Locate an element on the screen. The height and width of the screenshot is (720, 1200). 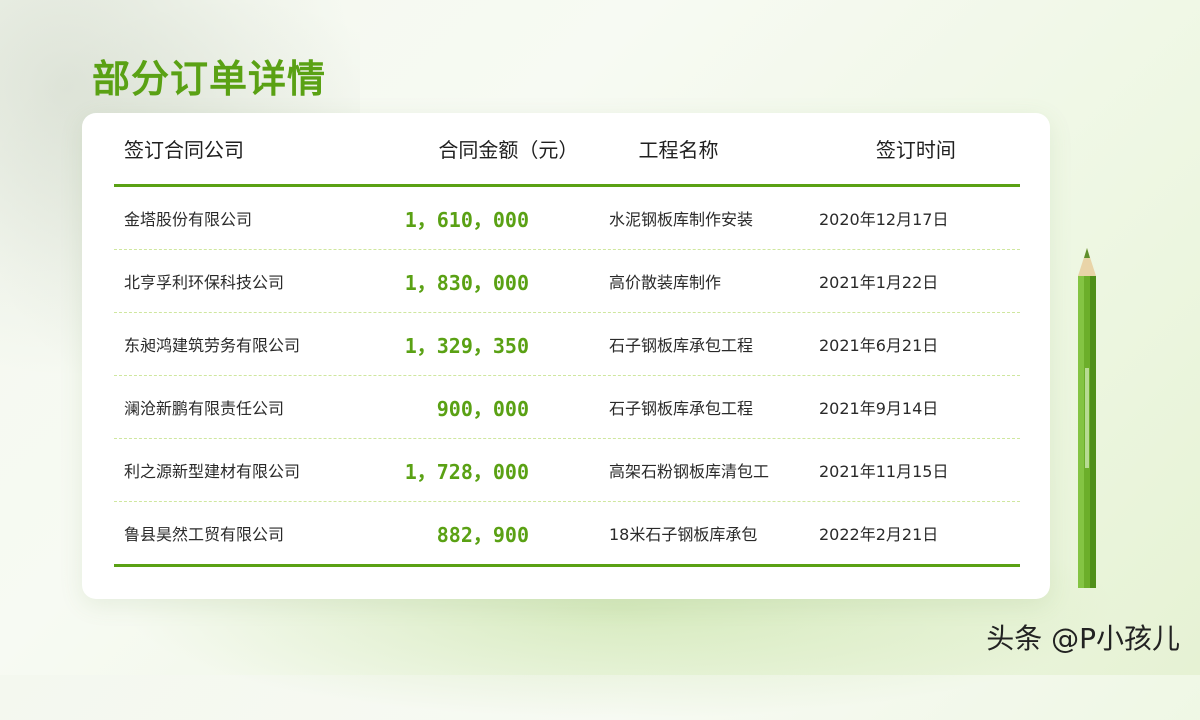
header-amount: 合同金额（元） is located at coordinates (508, 150).